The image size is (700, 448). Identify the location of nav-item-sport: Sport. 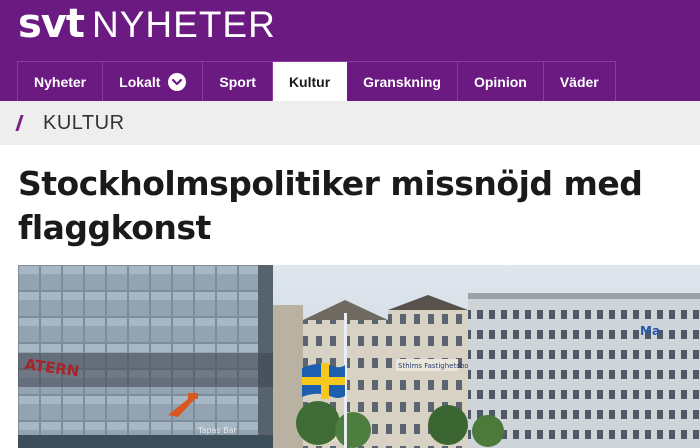
(238, 82).